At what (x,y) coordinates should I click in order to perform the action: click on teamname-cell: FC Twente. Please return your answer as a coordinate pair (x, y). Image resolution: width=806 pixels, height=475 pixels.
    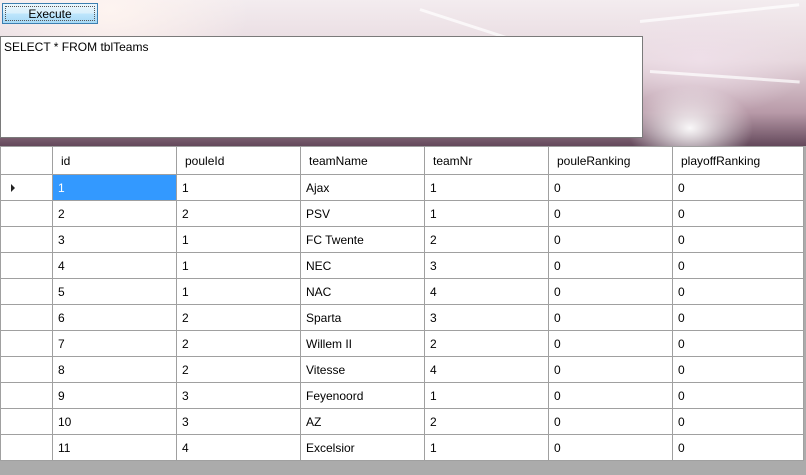
    Looking at the image, I should click on (362, 239).